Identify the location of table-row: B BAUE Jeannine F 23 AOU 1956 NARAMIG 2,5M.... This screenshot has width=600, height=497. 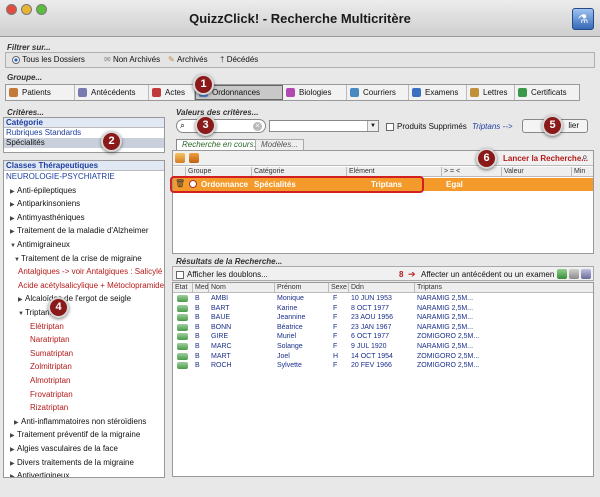
(383, 318).